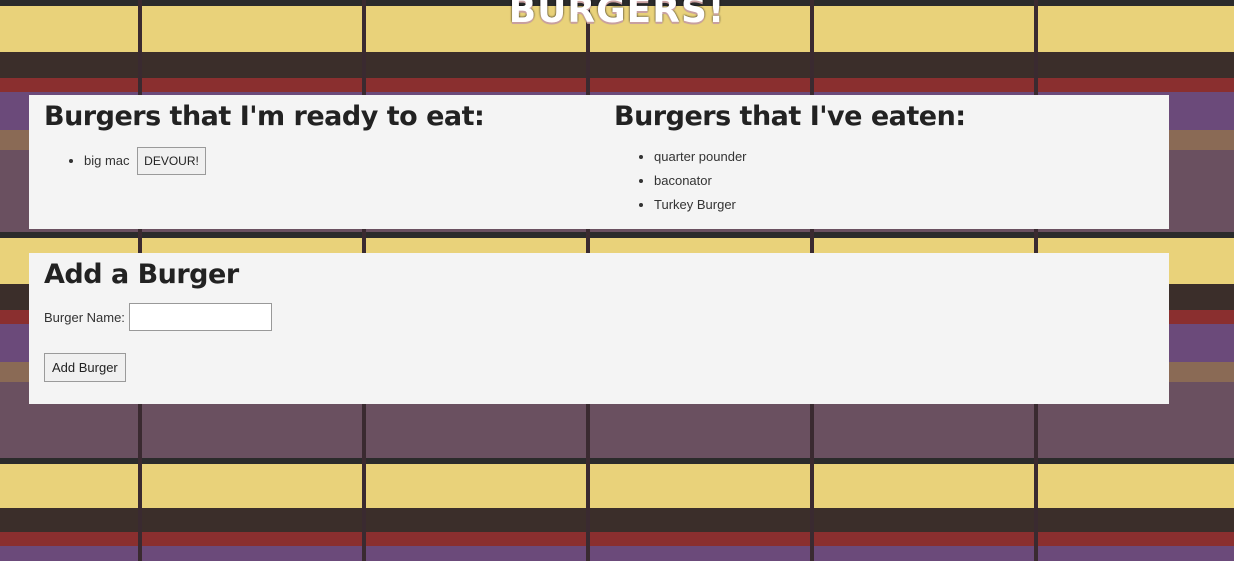  I want to click on list-item: big mac DEVOUR!, so click(344, 161).